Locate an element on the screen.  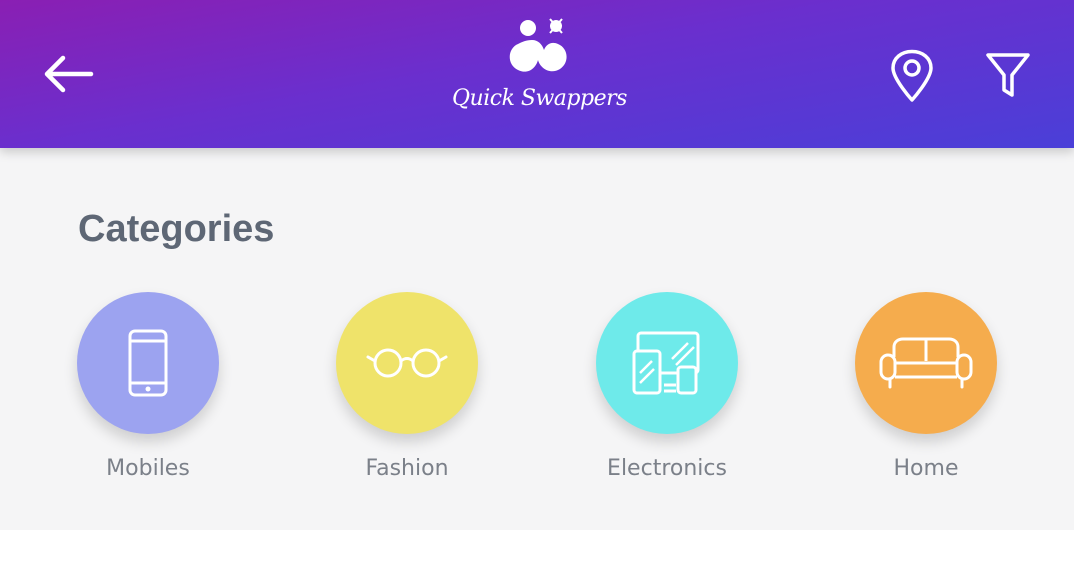
sofa-icon is located at coordinates (926, 363).